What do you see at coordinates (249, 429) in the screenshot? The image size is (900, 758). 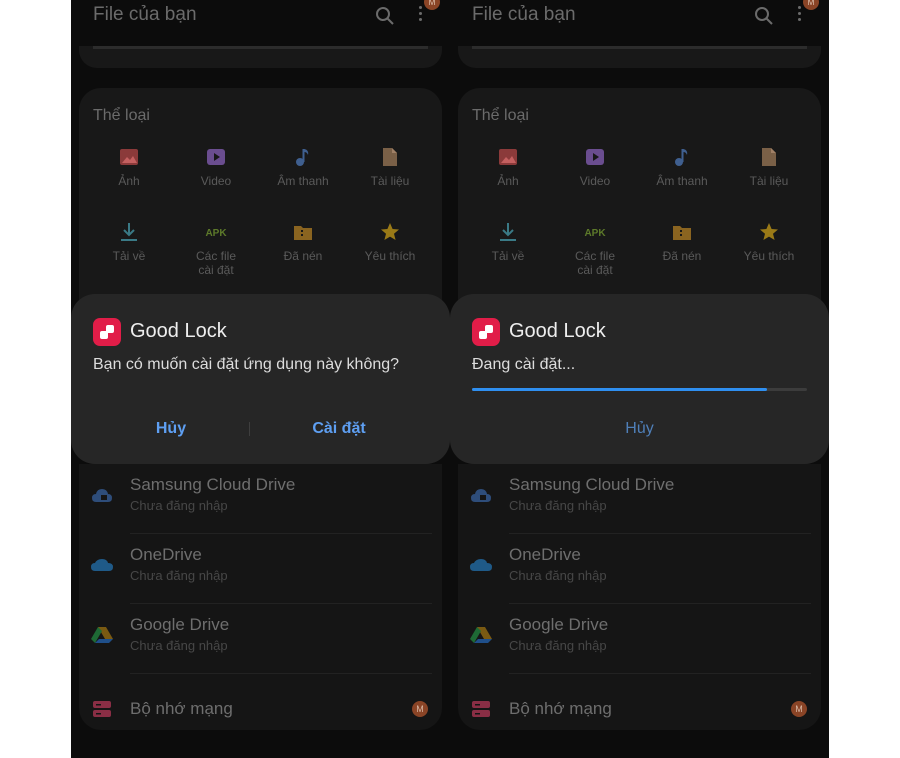 I see `button-divider` at bounding box center [249, 429].